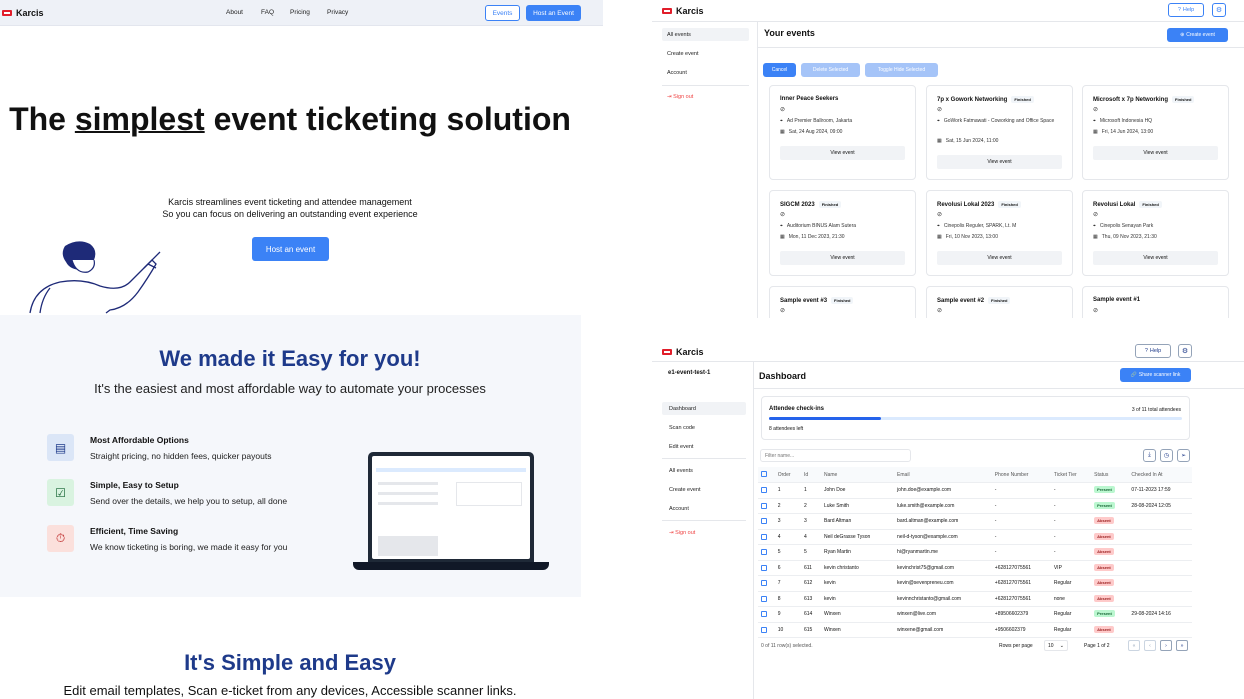  What do you see at coordinates (766, 475) in the screenshot?
I see `select-all-checkbox` at bounding box center [766, 475].